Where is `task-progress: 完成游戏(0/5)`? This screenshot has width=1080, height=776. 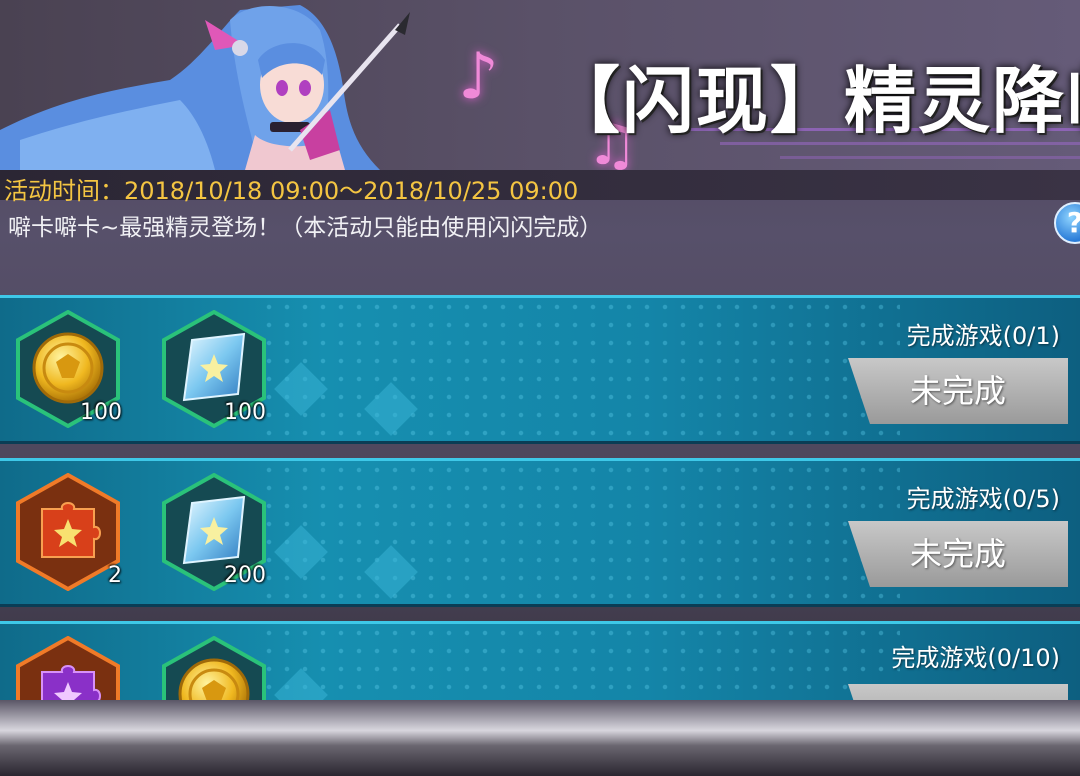 task-progress: 完成游戏(0/5) is located at coordinates (983, 499).